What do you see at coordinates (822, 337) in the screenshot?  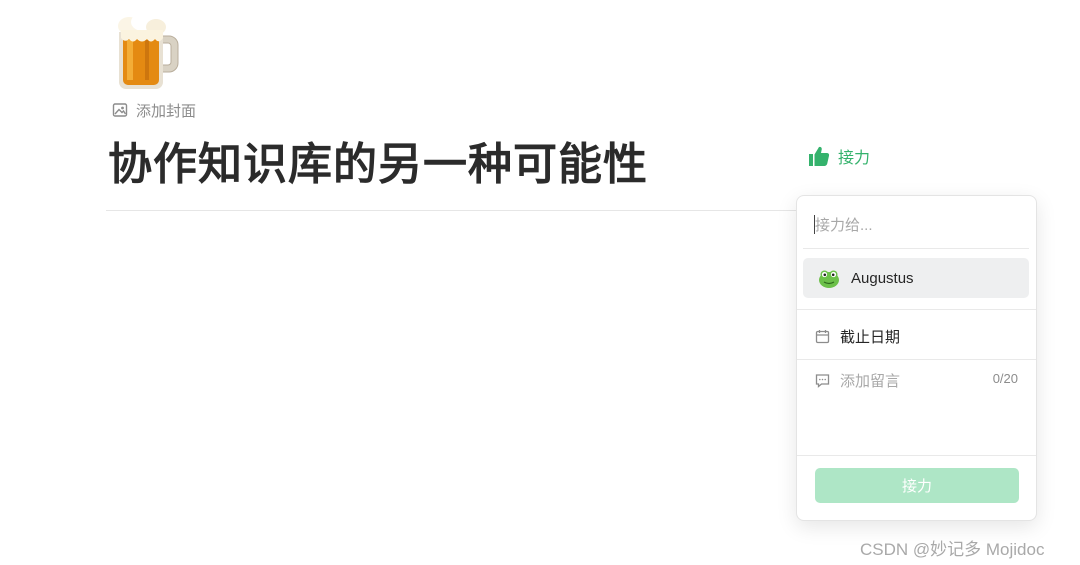 I see `calendar-icon` at bounding box center [822, 337].